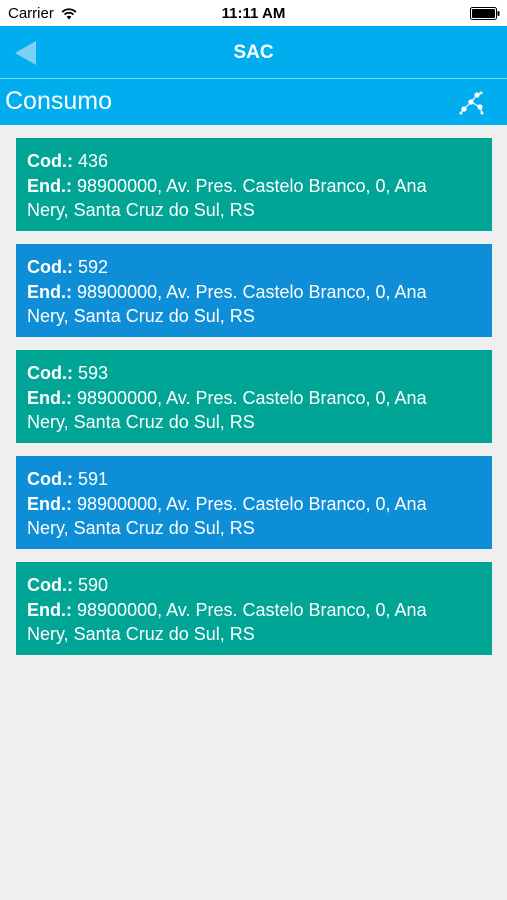 The height and width of the screenshot is (900, 507). What do you see at coordinates (58, 101) in the screenshot?
I see `section-title: Consumo` at bounding box center [58, 101].